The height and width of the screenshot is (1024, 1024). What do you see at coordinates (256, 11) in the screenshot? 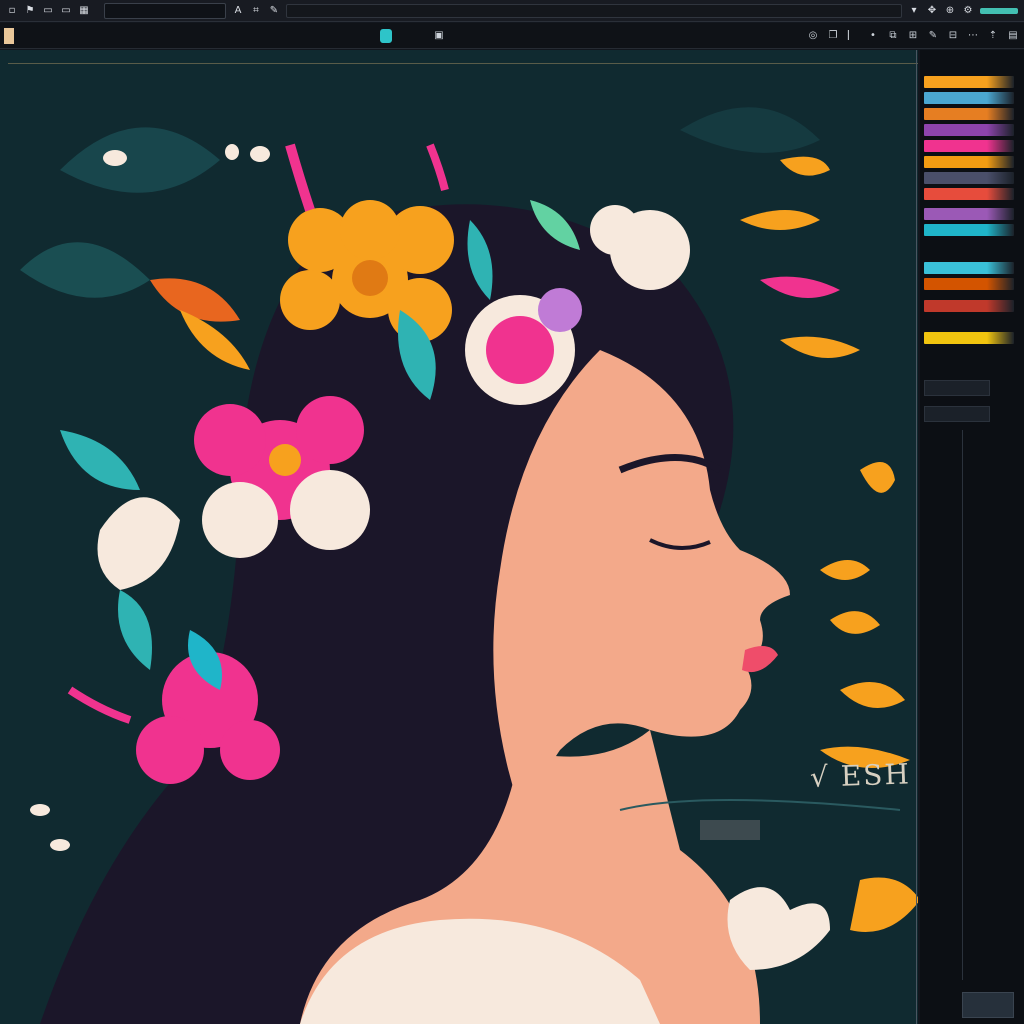
I see `crop-icon: ⌗` at bounding box center [256, 11].